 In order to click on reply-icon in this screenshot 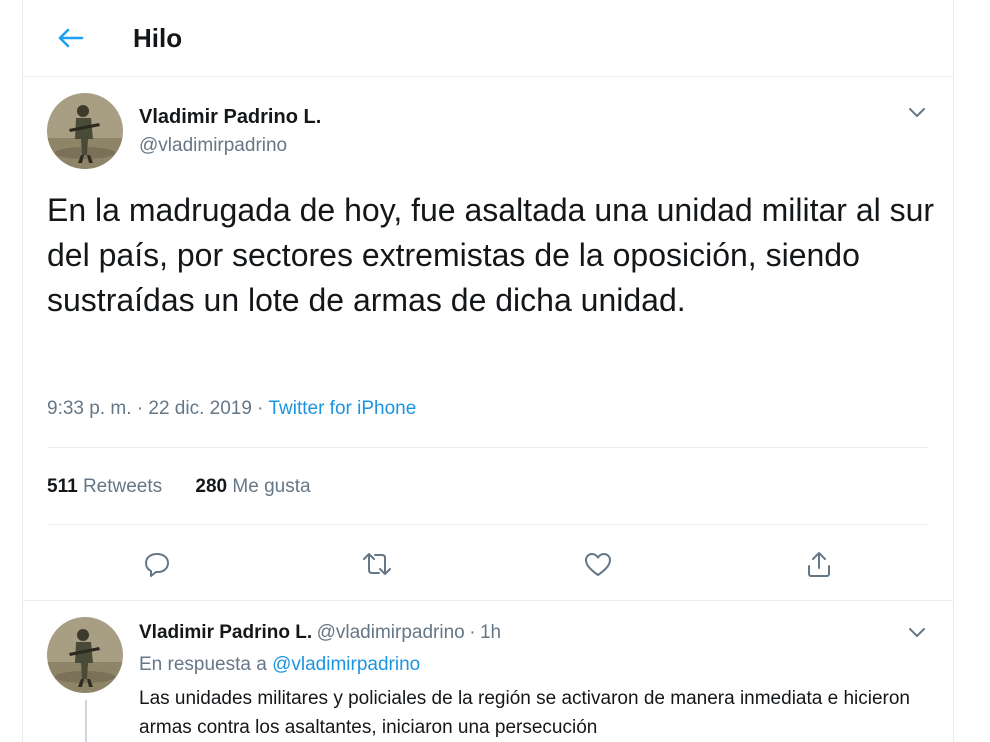, I will do `click(157, 565)`.